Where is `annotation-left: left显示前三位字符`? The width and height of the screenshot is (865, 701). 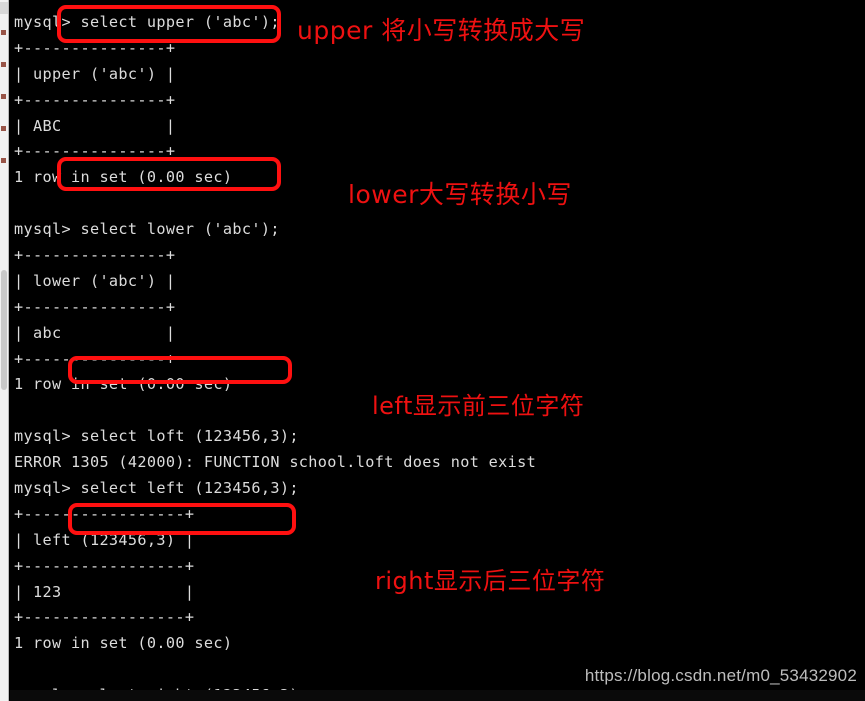
annotation-left: left显示前三位字符 is located at coordinates (478, 406).